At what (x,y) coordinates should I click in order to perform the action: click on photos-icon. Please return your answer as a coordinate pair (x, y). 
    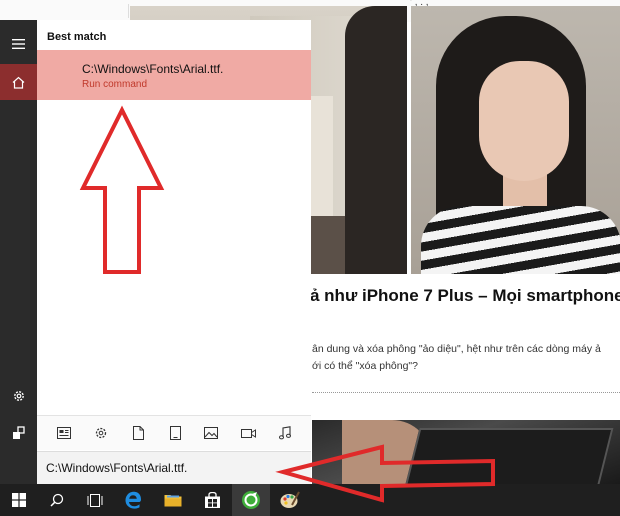
    Looking at the image, I should click on (211, 433).